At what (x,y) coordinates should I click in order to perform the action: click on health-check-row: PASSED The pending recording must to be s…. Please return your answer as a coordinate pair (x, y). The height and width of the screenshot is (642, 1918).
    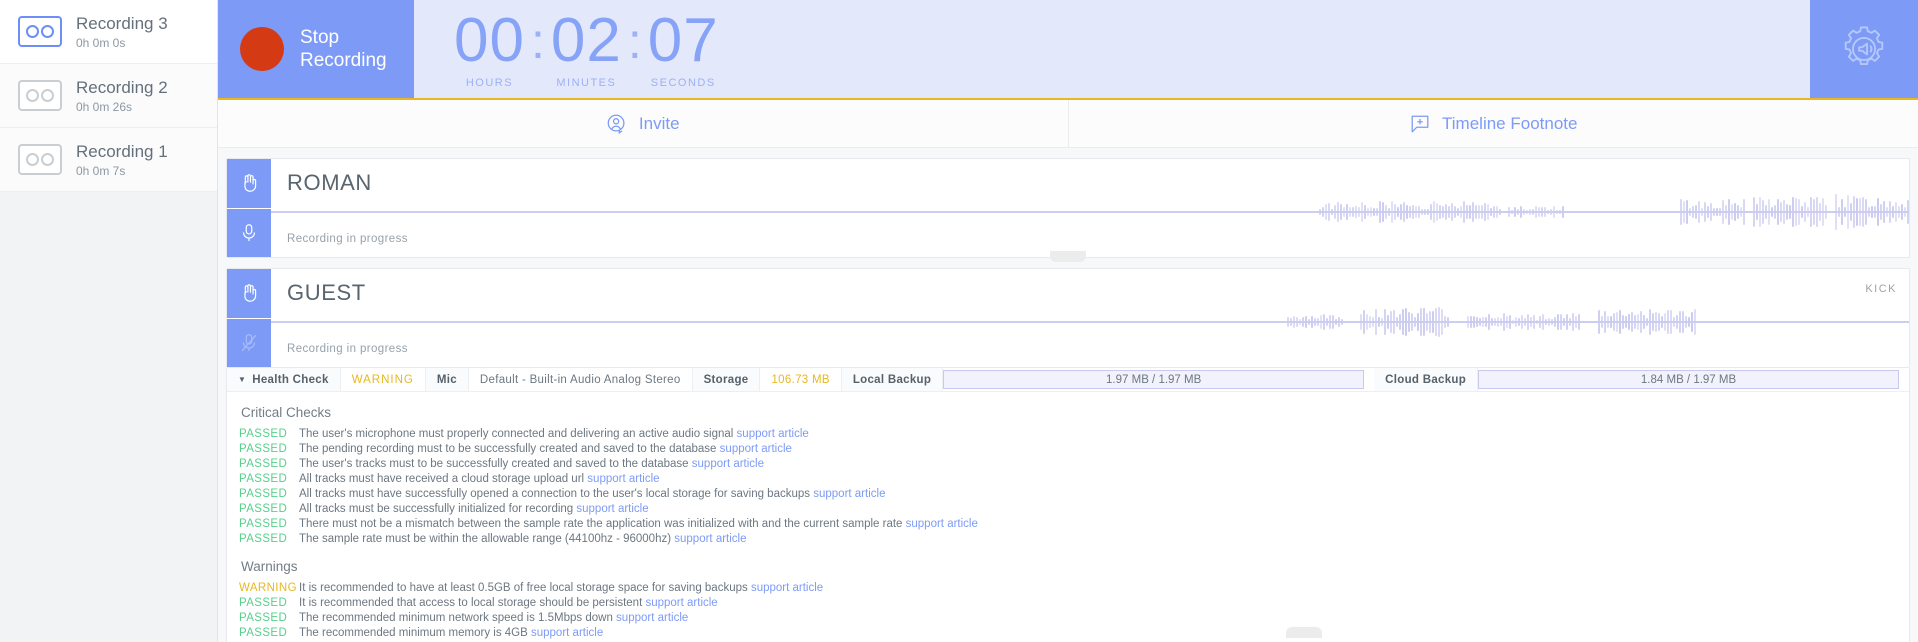
    Looking at the image, I should click on (1068, 449).